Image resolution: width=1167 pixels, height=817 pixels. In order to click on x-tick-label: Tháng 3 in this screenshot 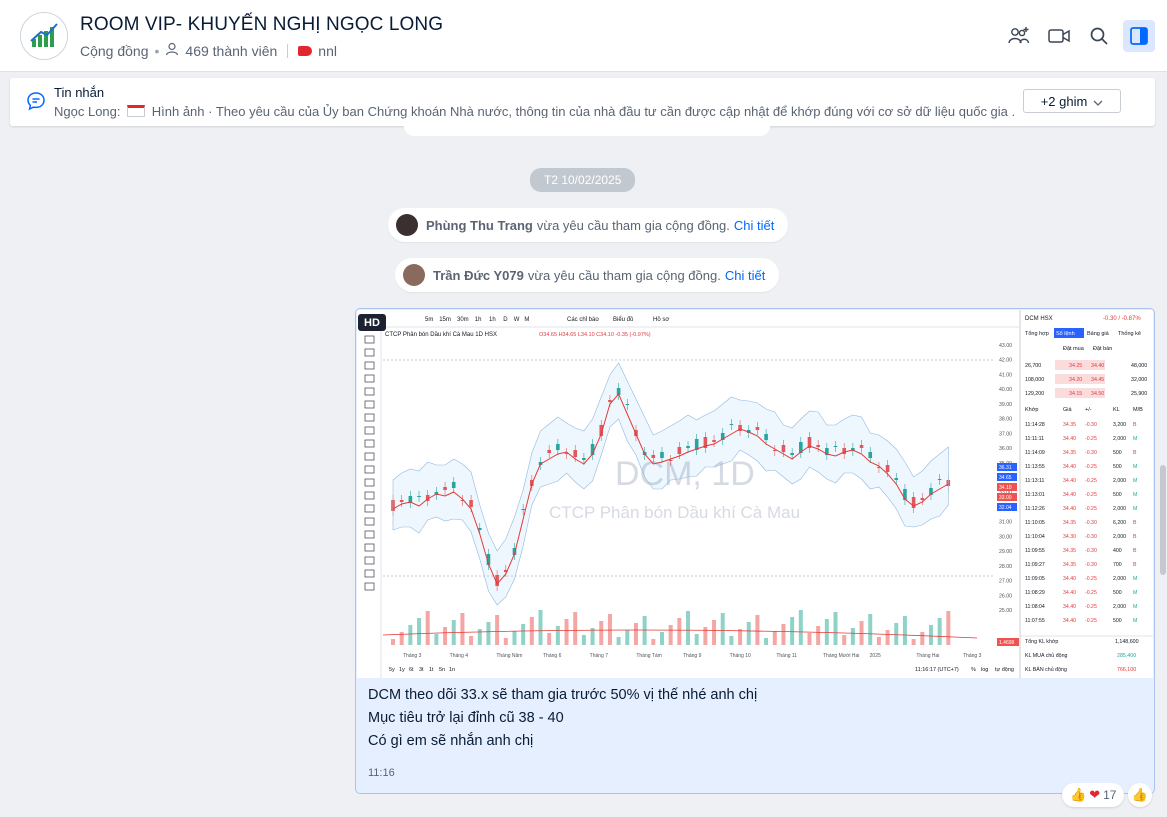, I will do `click(412, 656)`.